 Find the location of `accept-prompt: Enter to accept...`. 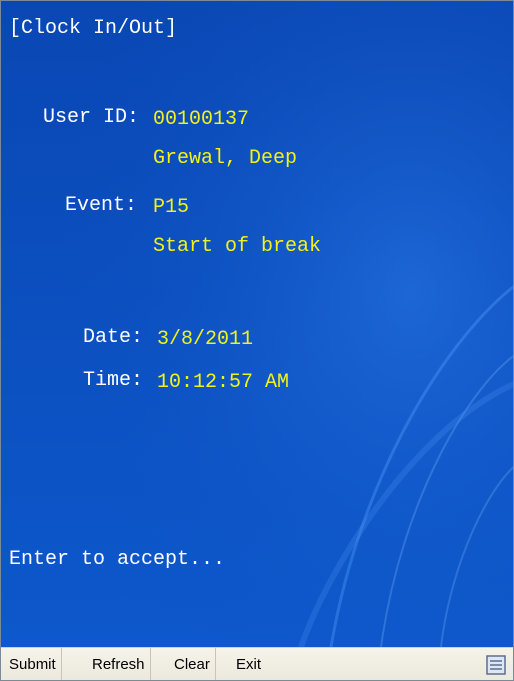

accept-prompt: Enter to accept... is located at coordinates (117, 559).